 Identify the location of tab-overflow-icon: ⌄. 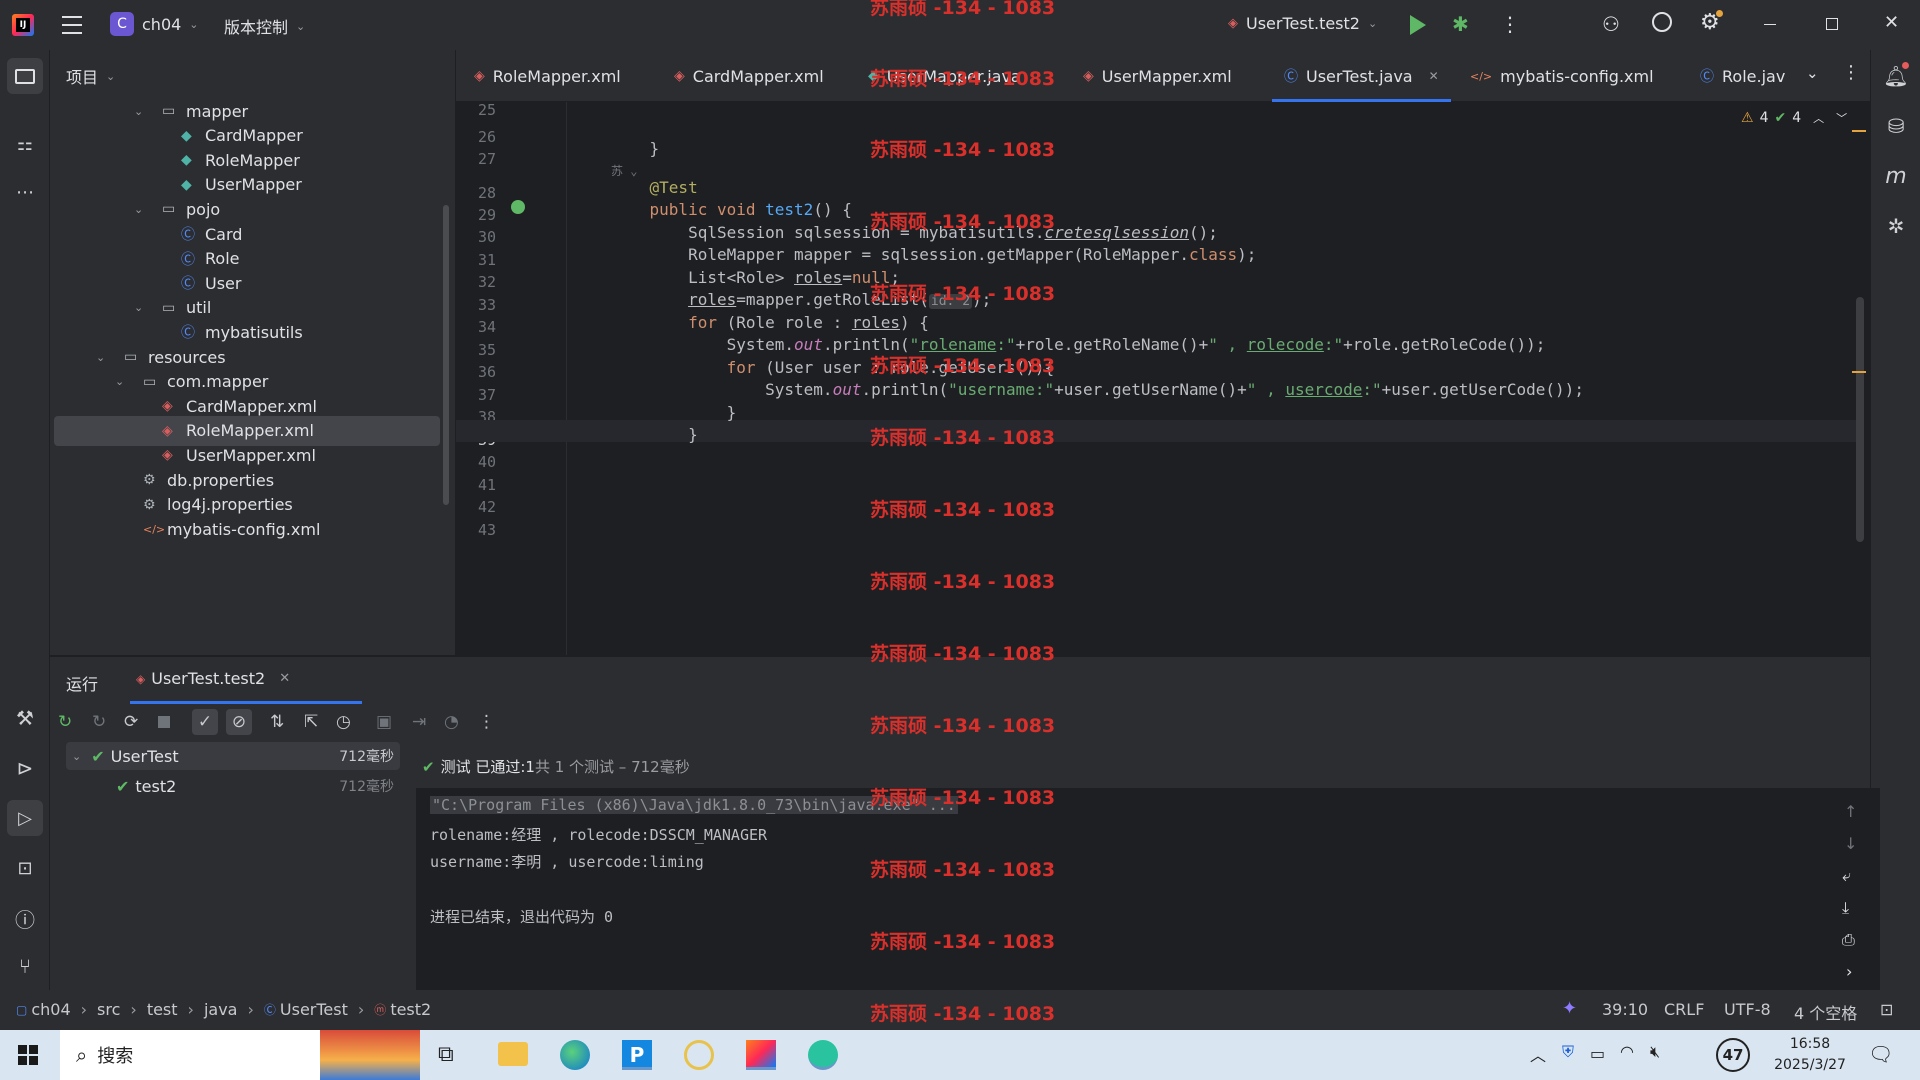
(1812, 73).